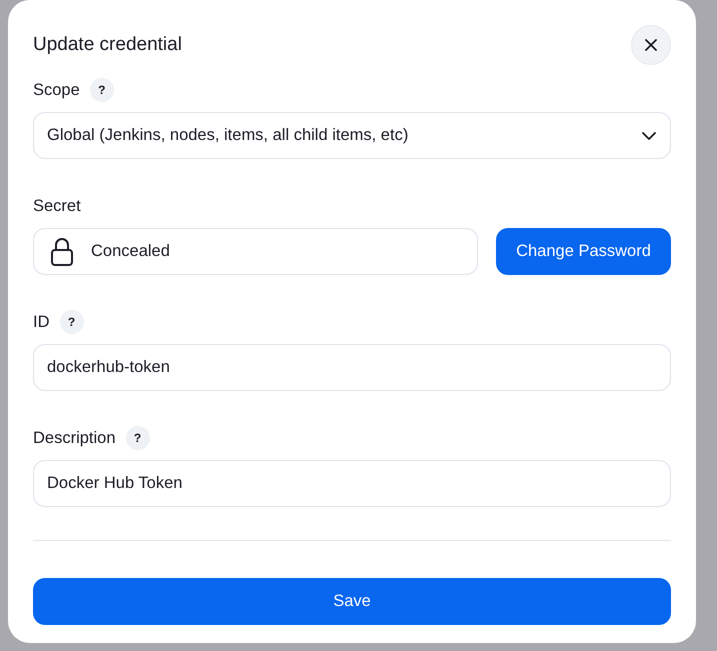 This screenshot has height=651, width=717. Describe the element at coordinates (255, 251) in the screenshot. I see `secret-field: Concealed` at that location.